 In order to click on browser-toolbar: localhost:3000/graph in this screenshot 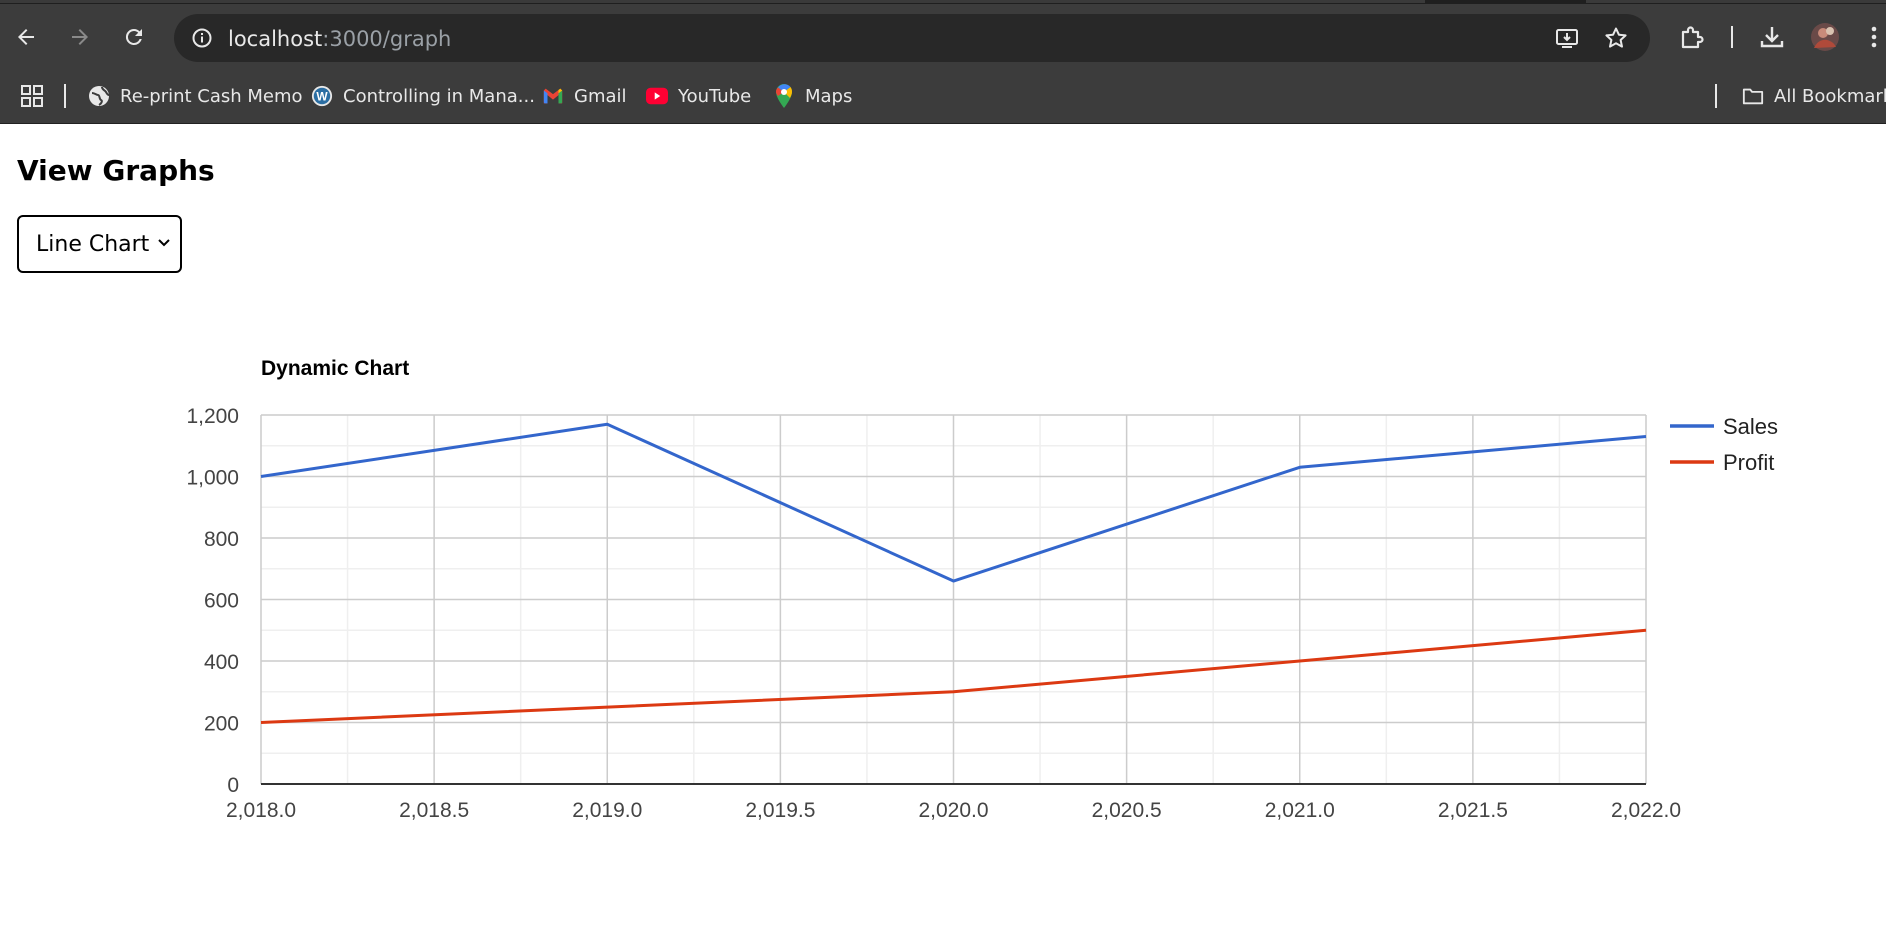, I will do `click(943, 37)`.